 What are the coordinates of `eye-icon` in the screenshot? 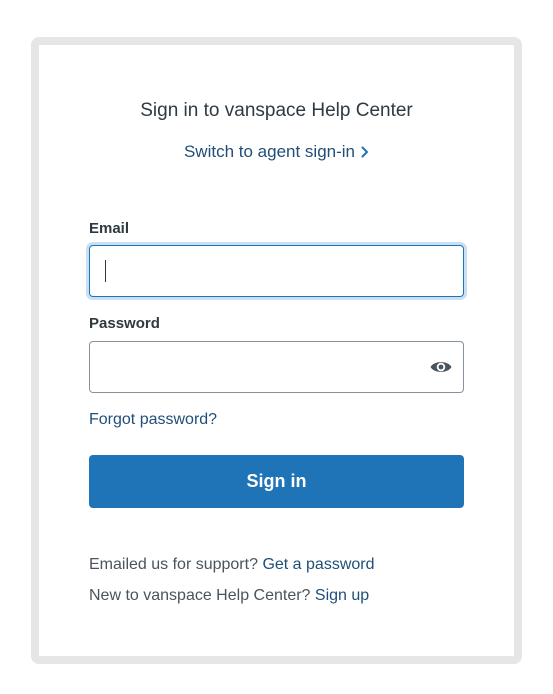 It's located at (441, 367).